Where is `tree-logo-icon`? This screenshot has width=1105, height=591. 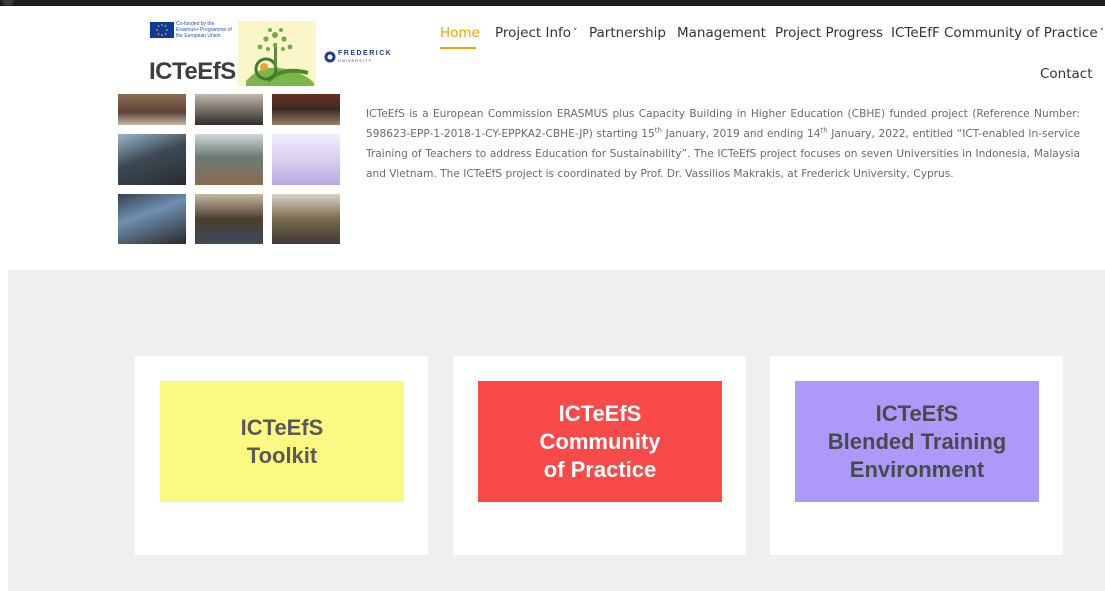
tree-logo-icon is located at coordinates (277, 53).